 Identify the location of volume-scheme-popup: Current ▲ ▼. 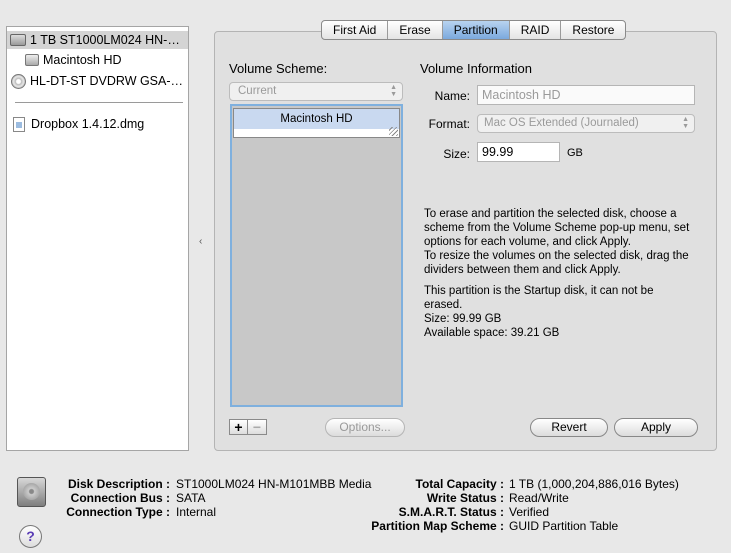
(316, 91).